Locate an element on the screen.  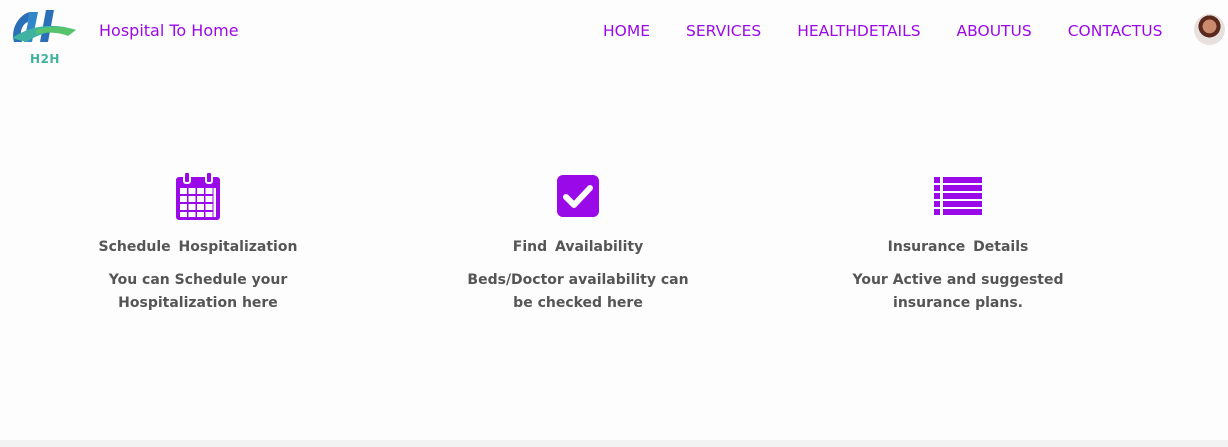
nav-services: SERVICES is located at coordinates (723, 31).